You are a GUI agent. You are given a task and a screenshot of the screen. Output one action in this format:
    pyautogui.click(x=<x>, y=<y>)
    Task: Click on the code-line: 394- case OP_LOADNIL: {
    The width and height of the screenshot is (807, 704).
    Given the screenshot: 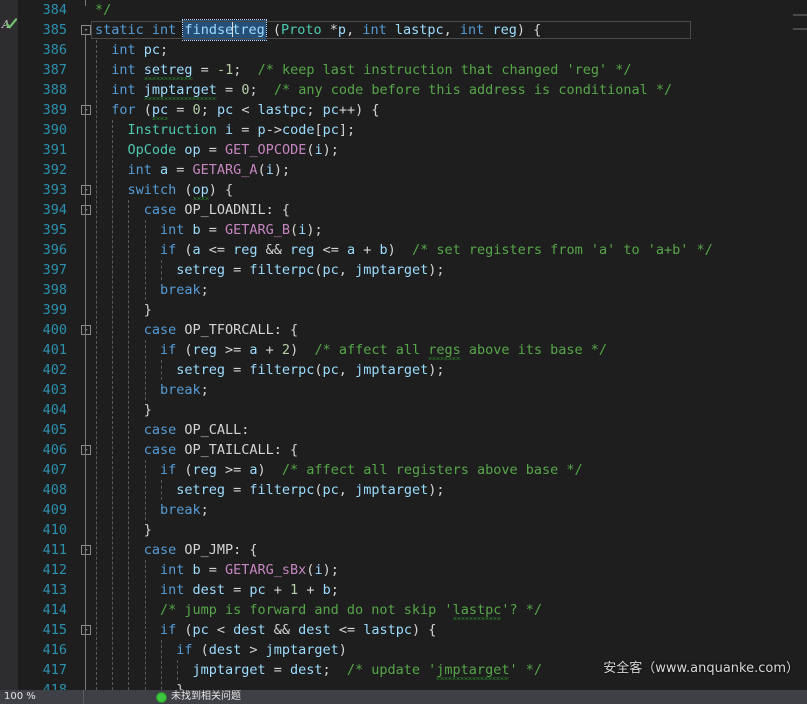 What is the action you would take?
    pyautogui.click(x=413, y=210)
    